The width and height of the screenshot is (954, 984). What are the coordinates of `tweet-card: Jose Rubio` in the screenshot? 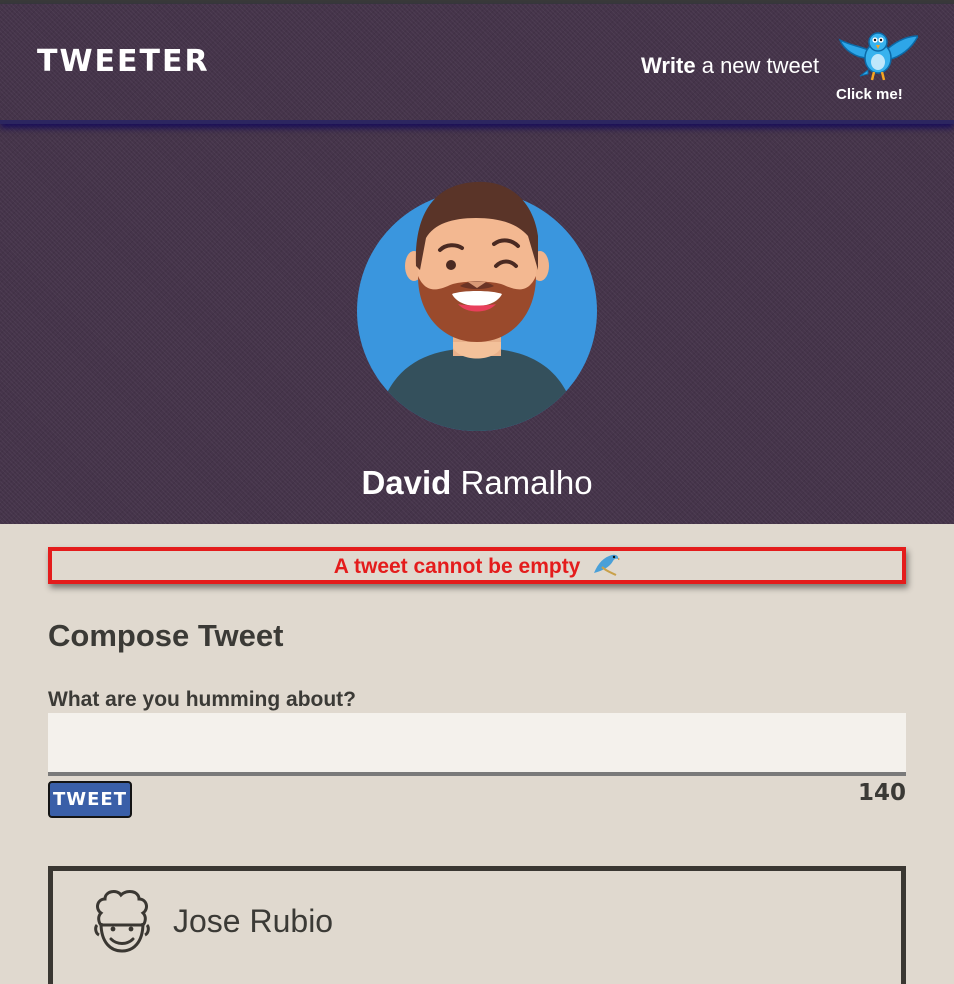 It's located at (477, 925).